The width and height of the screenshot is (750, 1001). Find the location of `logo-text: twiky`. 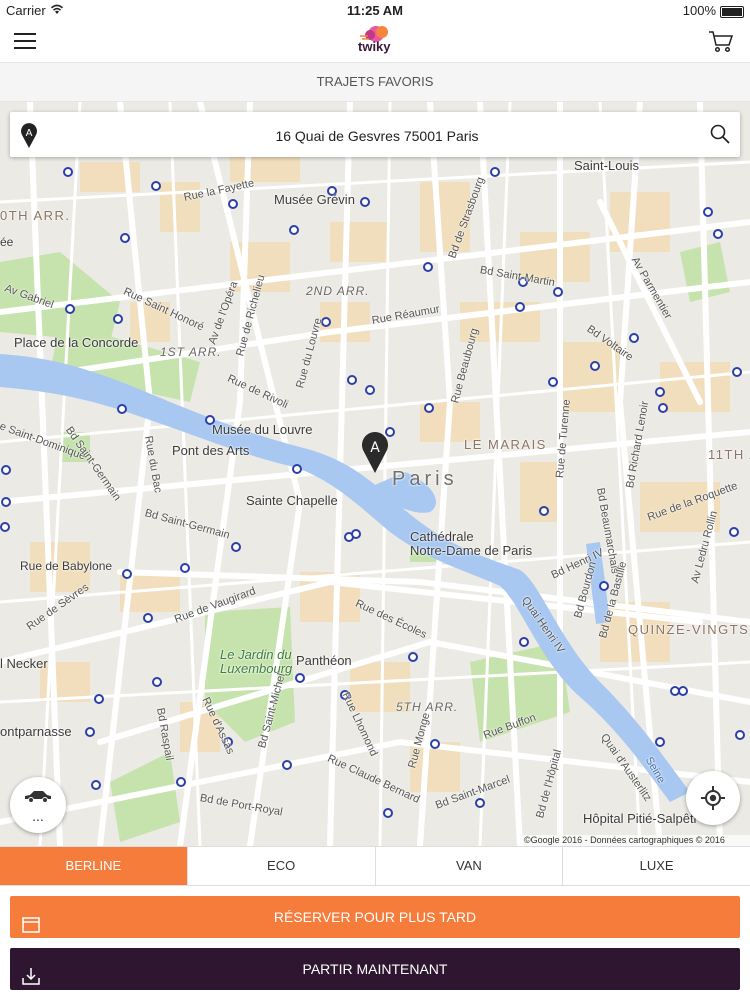

logo-text: twiky is located at coordinates (374, 46).